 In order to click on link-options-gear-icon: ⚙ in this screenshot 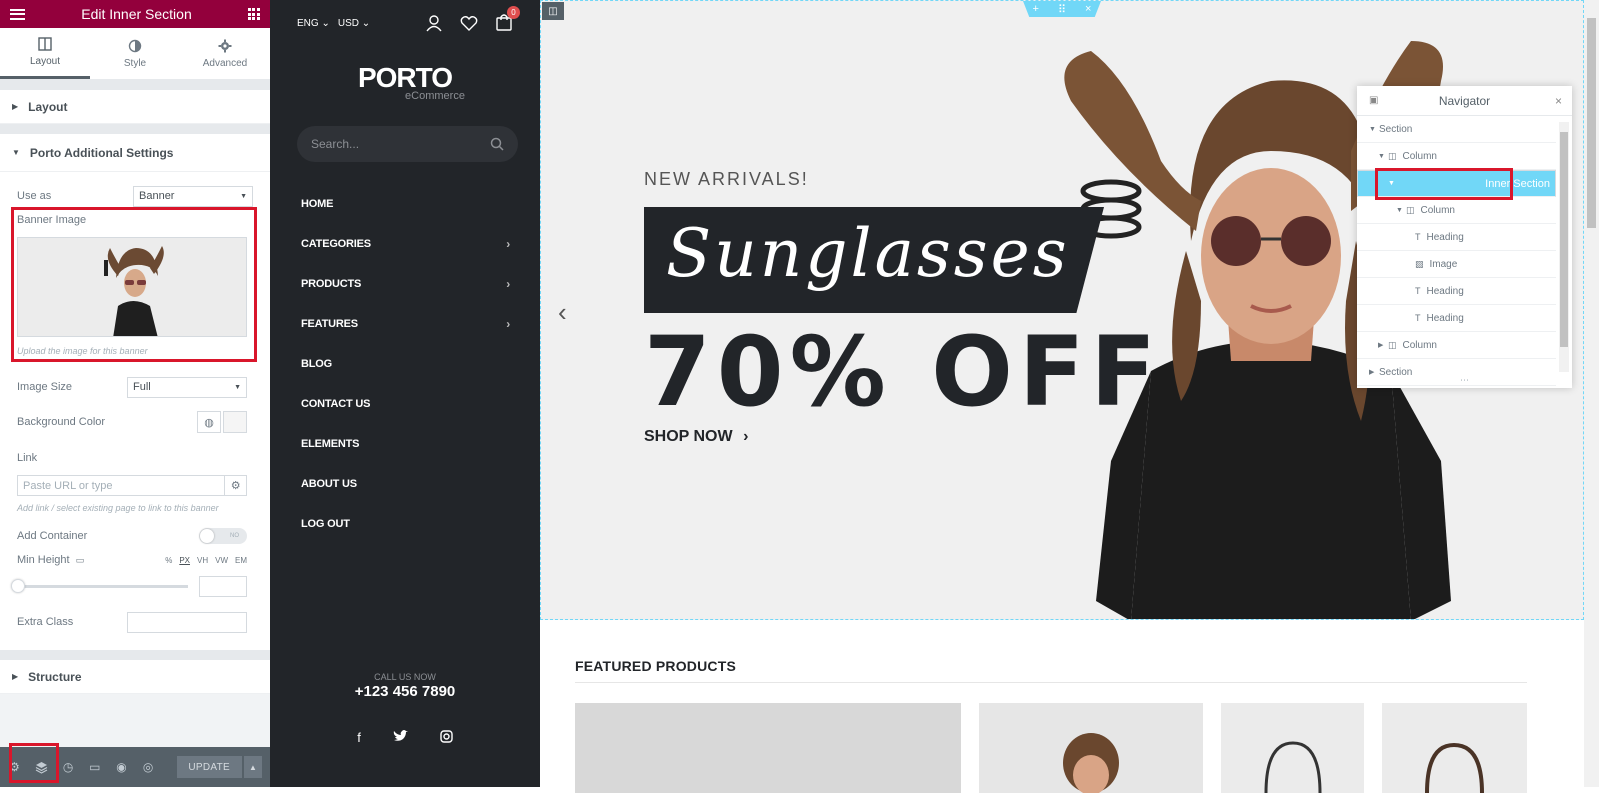, I will do `click(236, 485)`.